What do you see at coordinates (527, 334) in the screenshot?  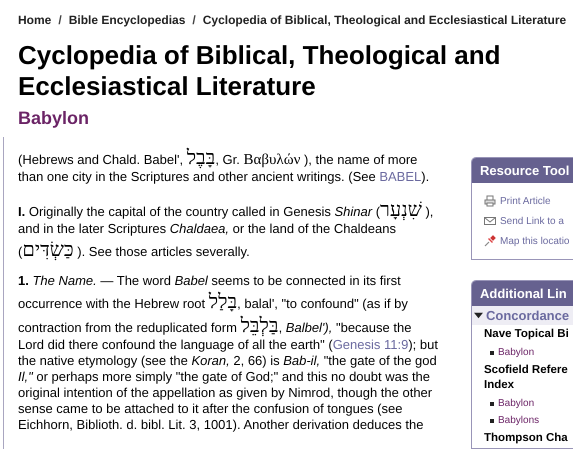 I see `group-title: Nave Topical Bi` at bounding box center [527, 334].